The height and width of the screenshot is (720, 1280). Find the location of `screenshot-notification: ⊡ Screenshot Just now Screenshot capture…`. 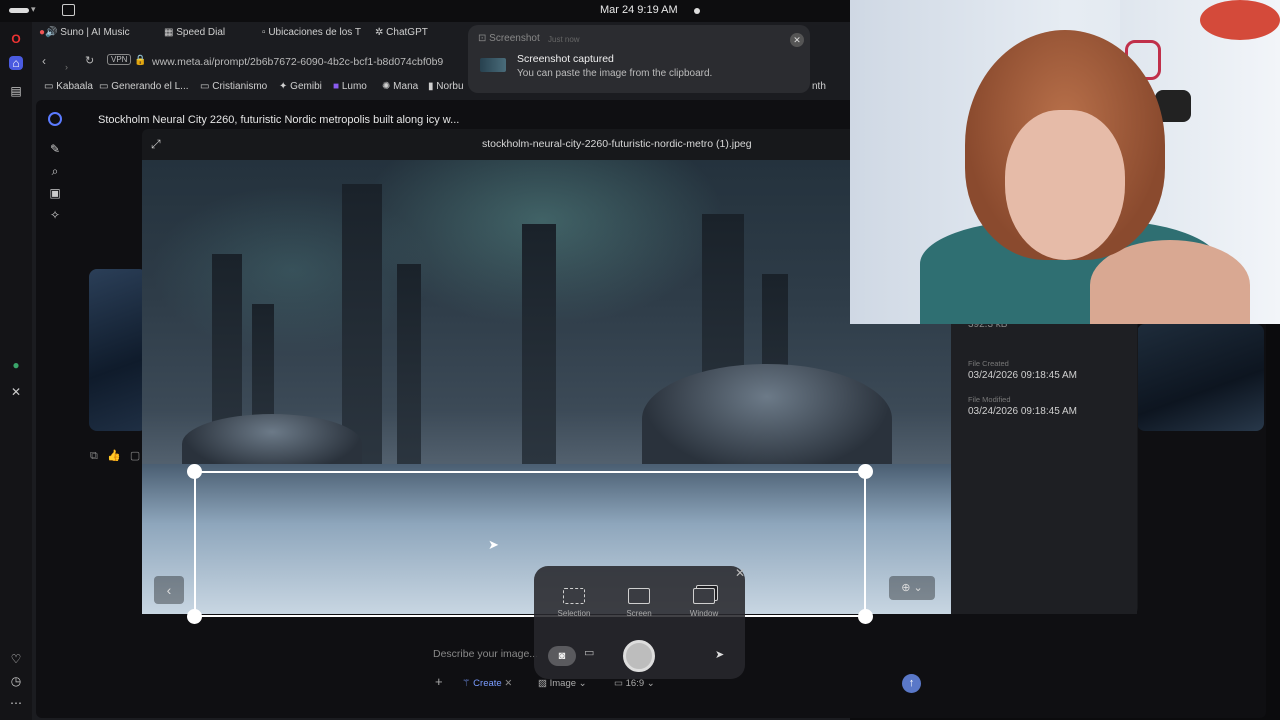

screenshot-notification: ⊡ Screenshot Just now Screenshot capture… is located at coordinates (639, 59).